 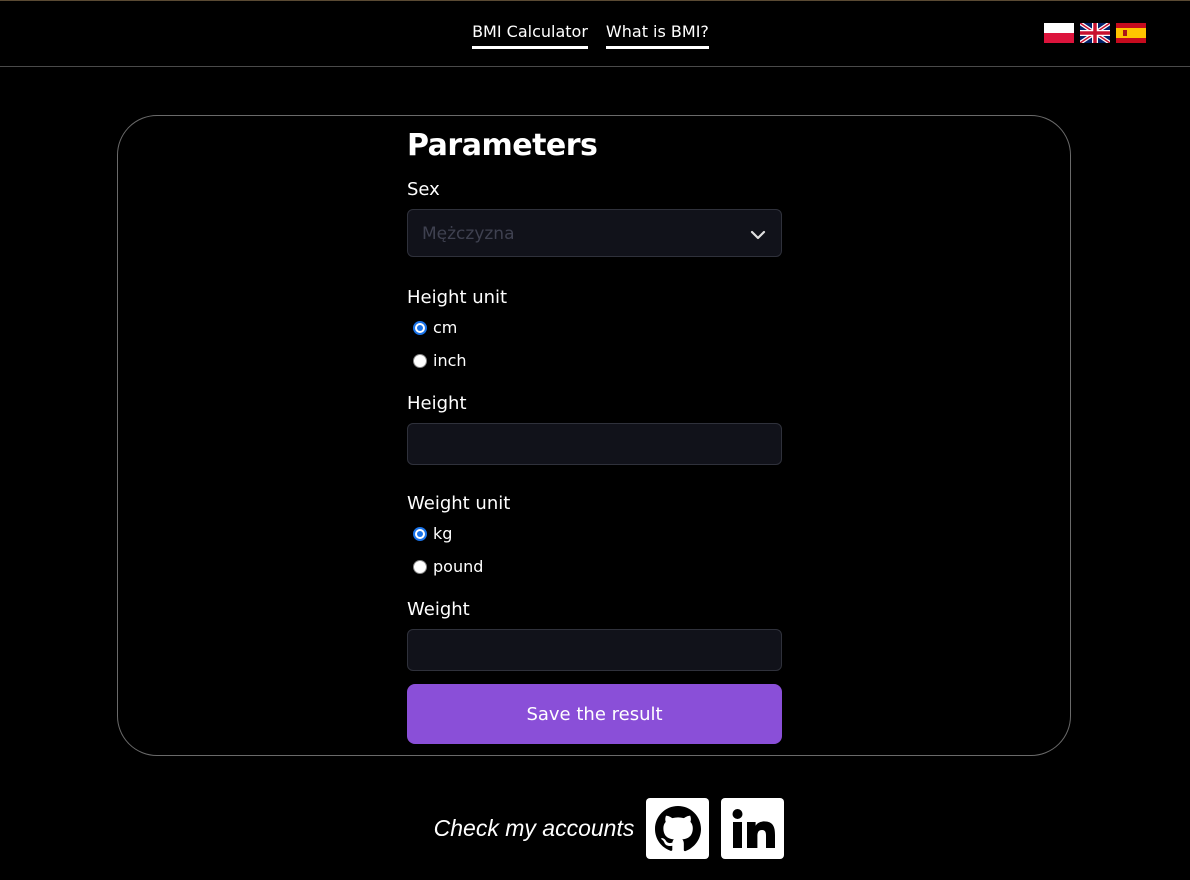 I want to click on footer: Check my accounts, so click(x=595, y=828).